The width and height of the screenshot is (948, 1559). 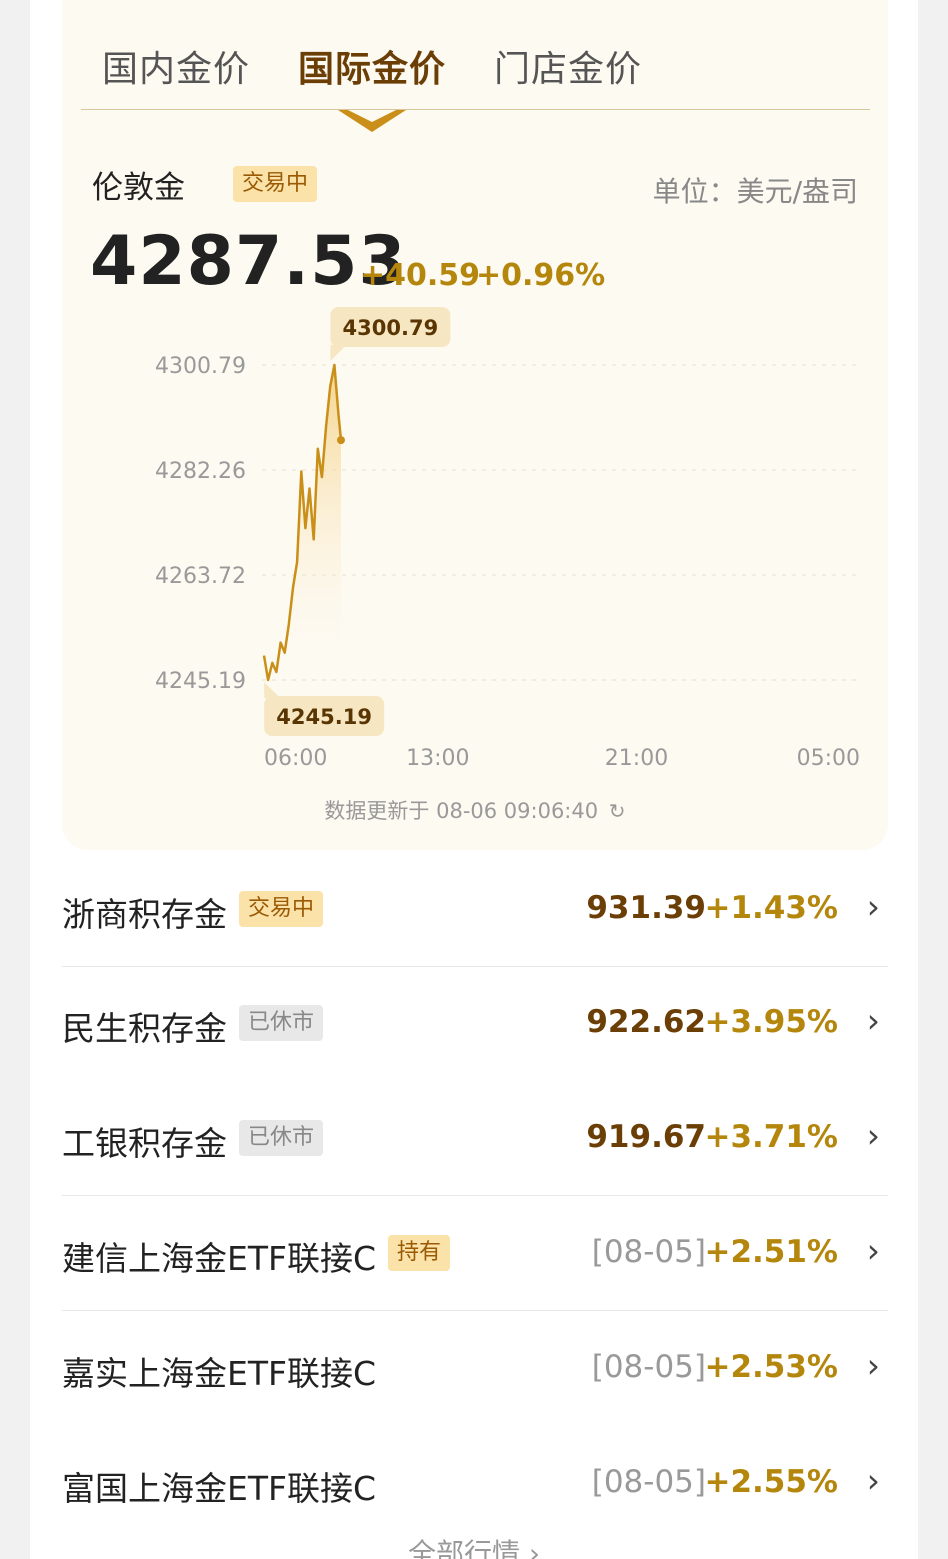 What do you see at coordinates (219, 1258) in the screenshot?
I see `product-name: 建信上海金ETF联接C` at bounding box center [219, 1258].